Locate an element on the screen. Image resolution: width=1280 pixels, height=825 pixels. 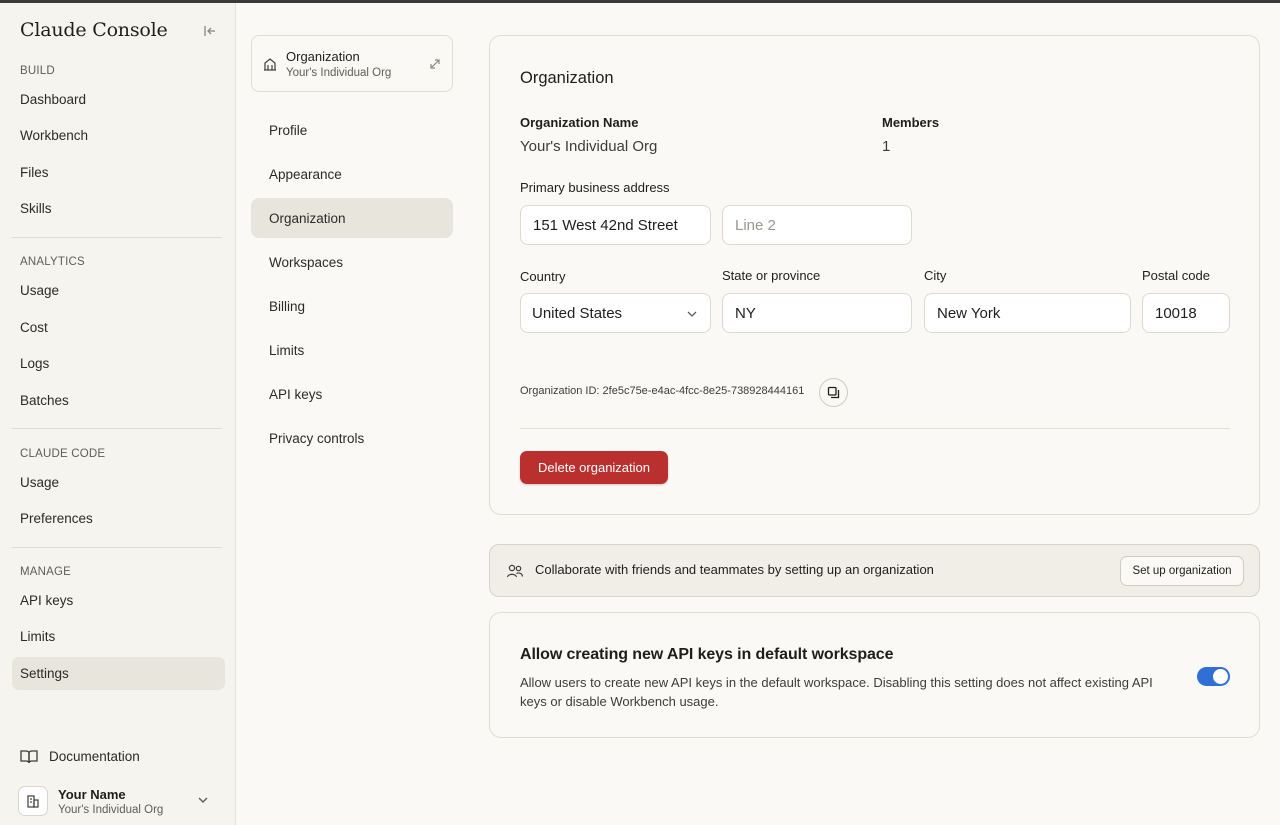
sidebar-item-settings: Settings is located at coordinates (118, 673).